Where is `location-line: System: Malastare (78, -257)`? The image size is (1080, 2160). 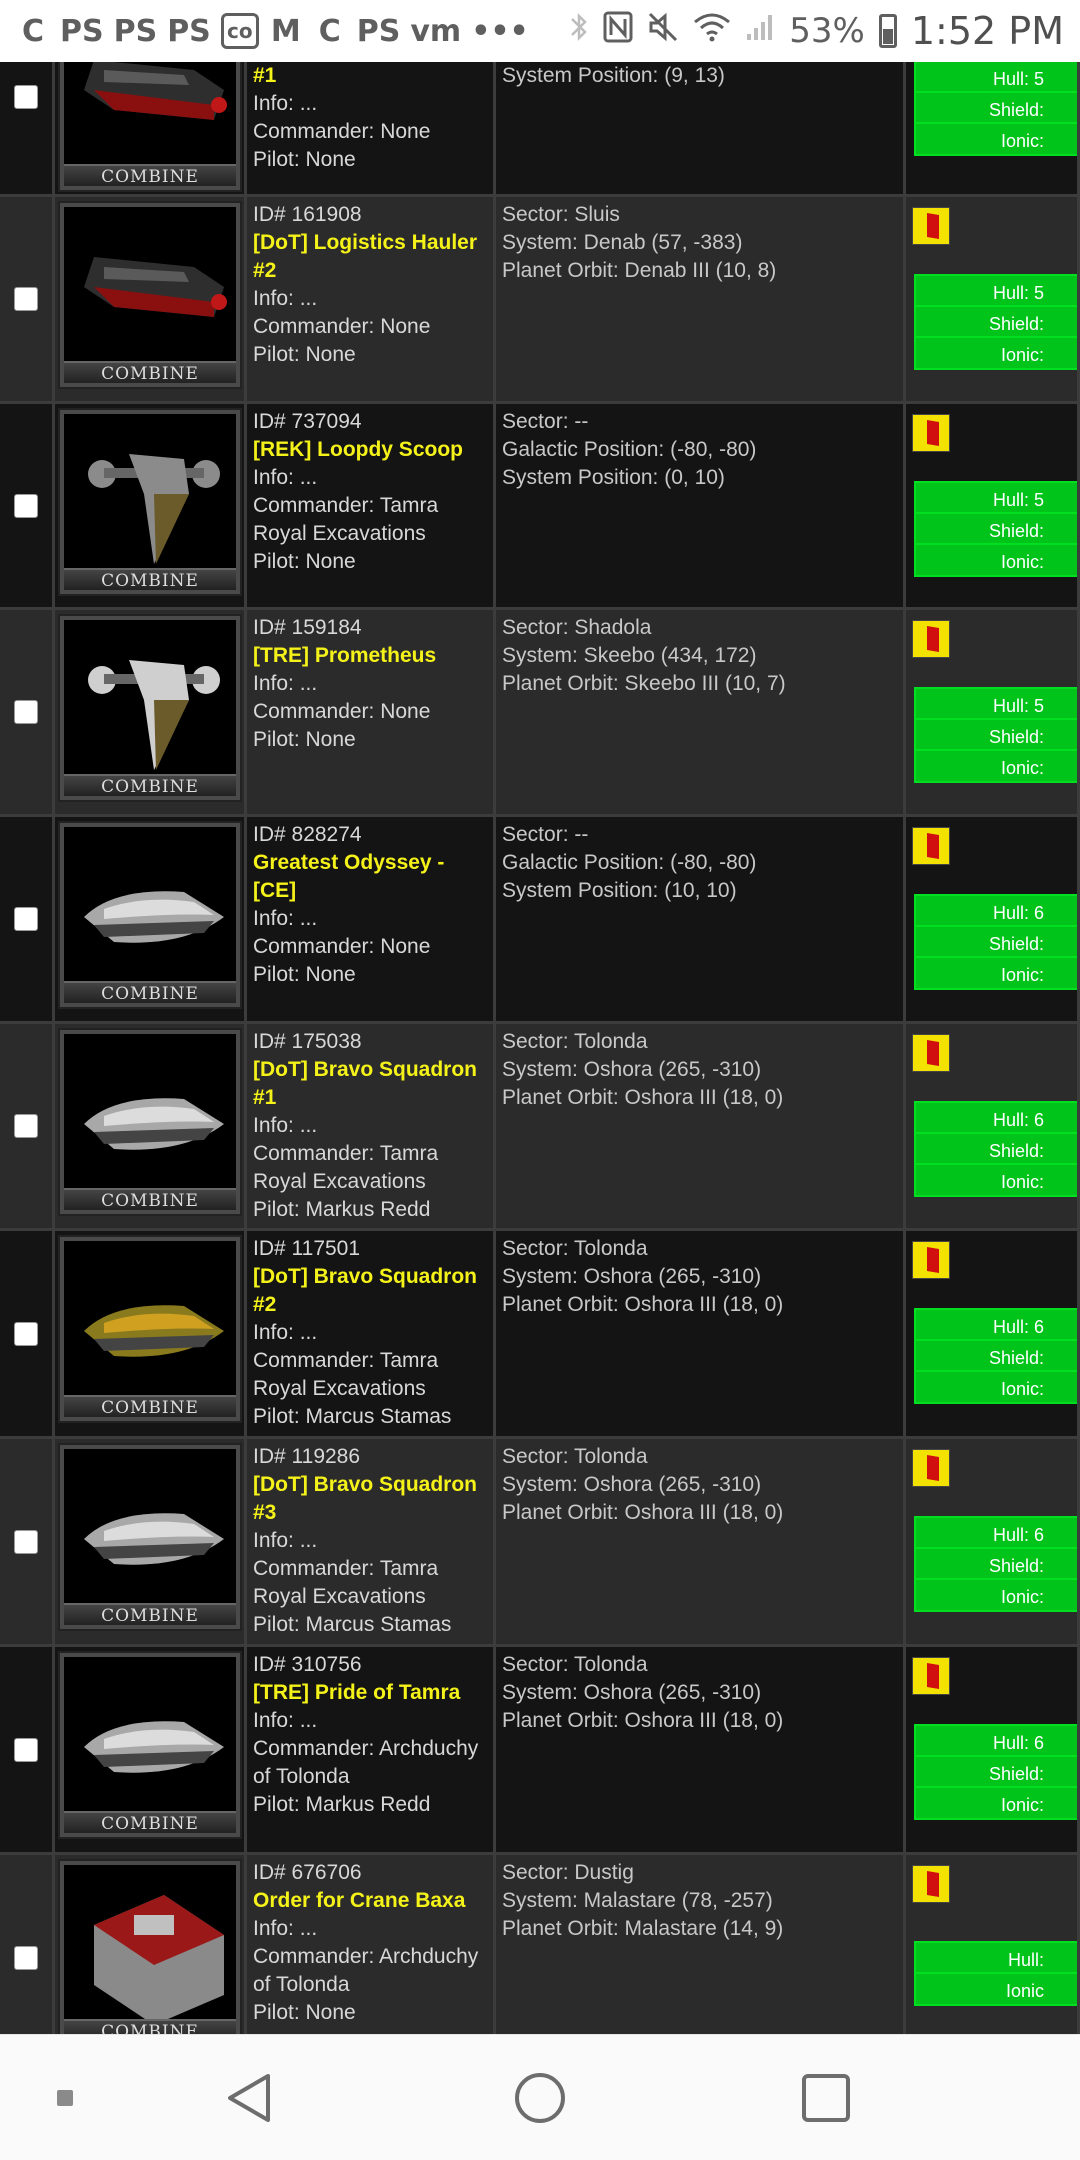
location-line: System: Malastare (78, -257) is located at coordinates (637, 1900).